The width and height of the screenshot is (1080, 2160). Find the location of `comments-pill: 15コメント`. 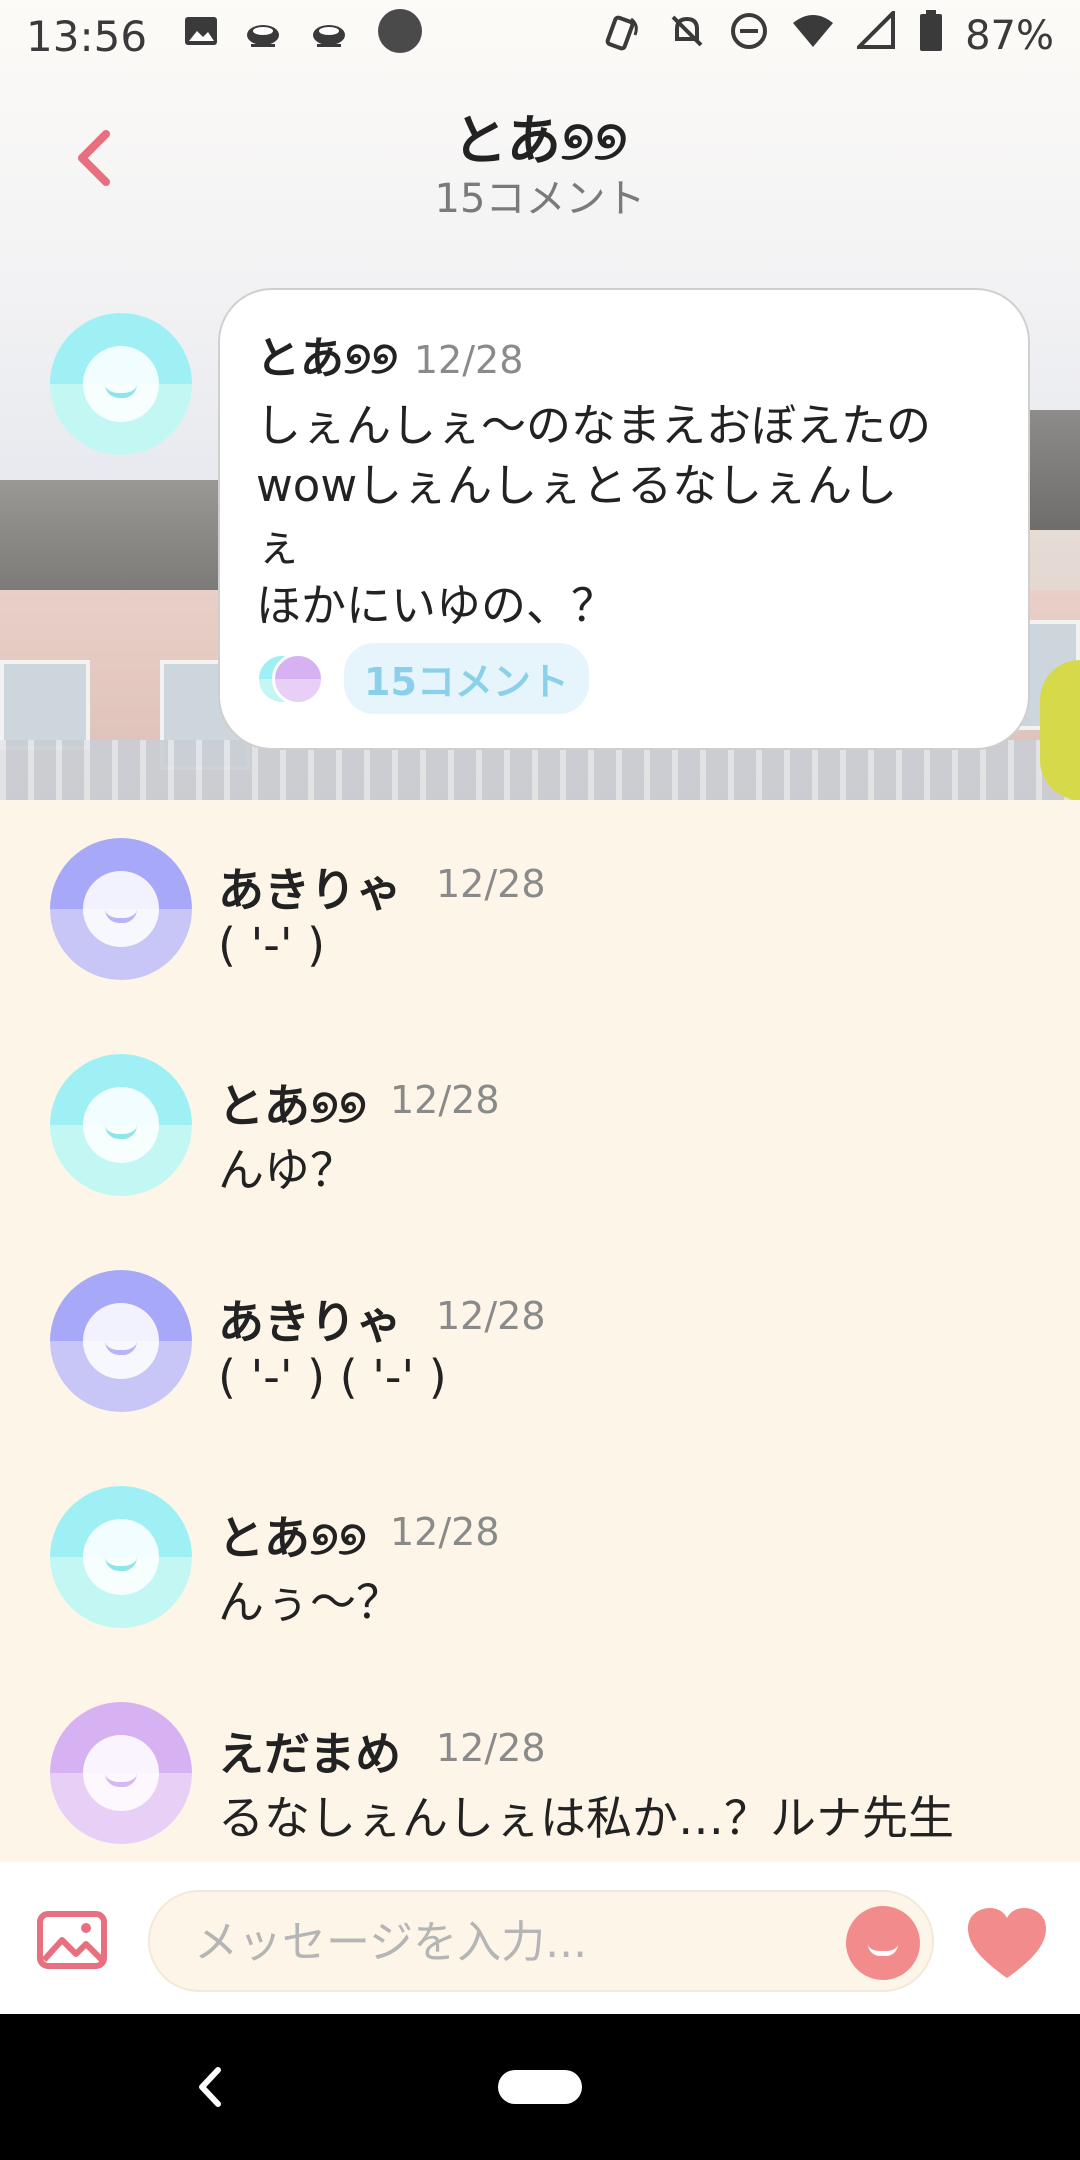

comments-pill: 15コメント is located at coordinates (466, 678).